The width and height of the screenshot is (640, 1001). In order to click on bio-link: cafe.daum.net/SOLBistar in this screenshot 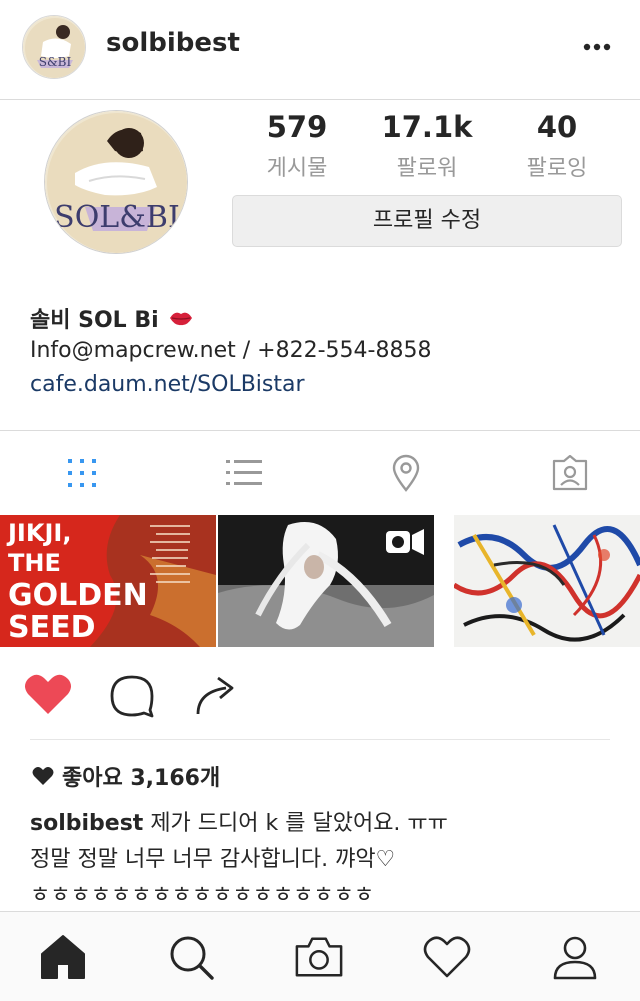, I will do `click(167, 384)`.